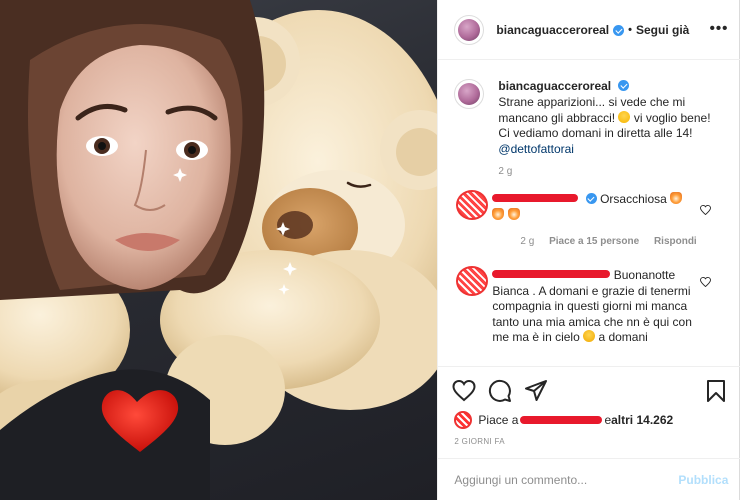 This screenshot has width=740, height=500. Describe the element at coordinates (633, 199) in the screenshot. I see `comment-text-body: Orsacchiosa` at that location.